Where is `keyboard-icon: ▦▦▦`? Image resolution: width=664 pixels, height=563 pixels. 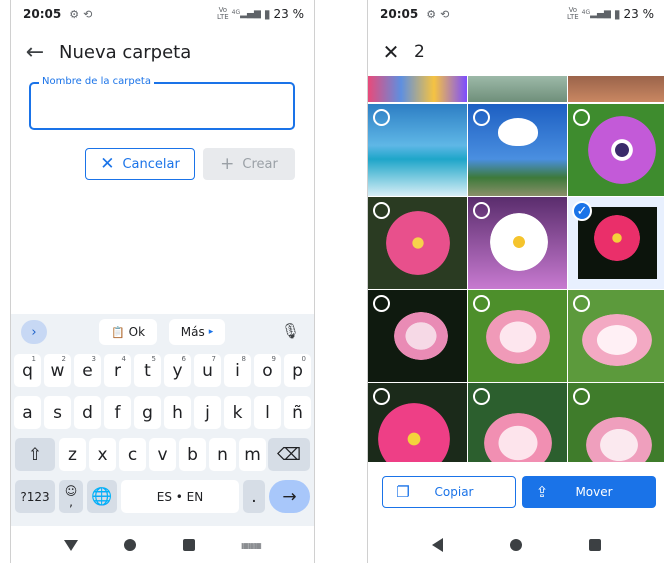
keyboard-icon: ▦▦▦ is located at coordinates (251, 545).